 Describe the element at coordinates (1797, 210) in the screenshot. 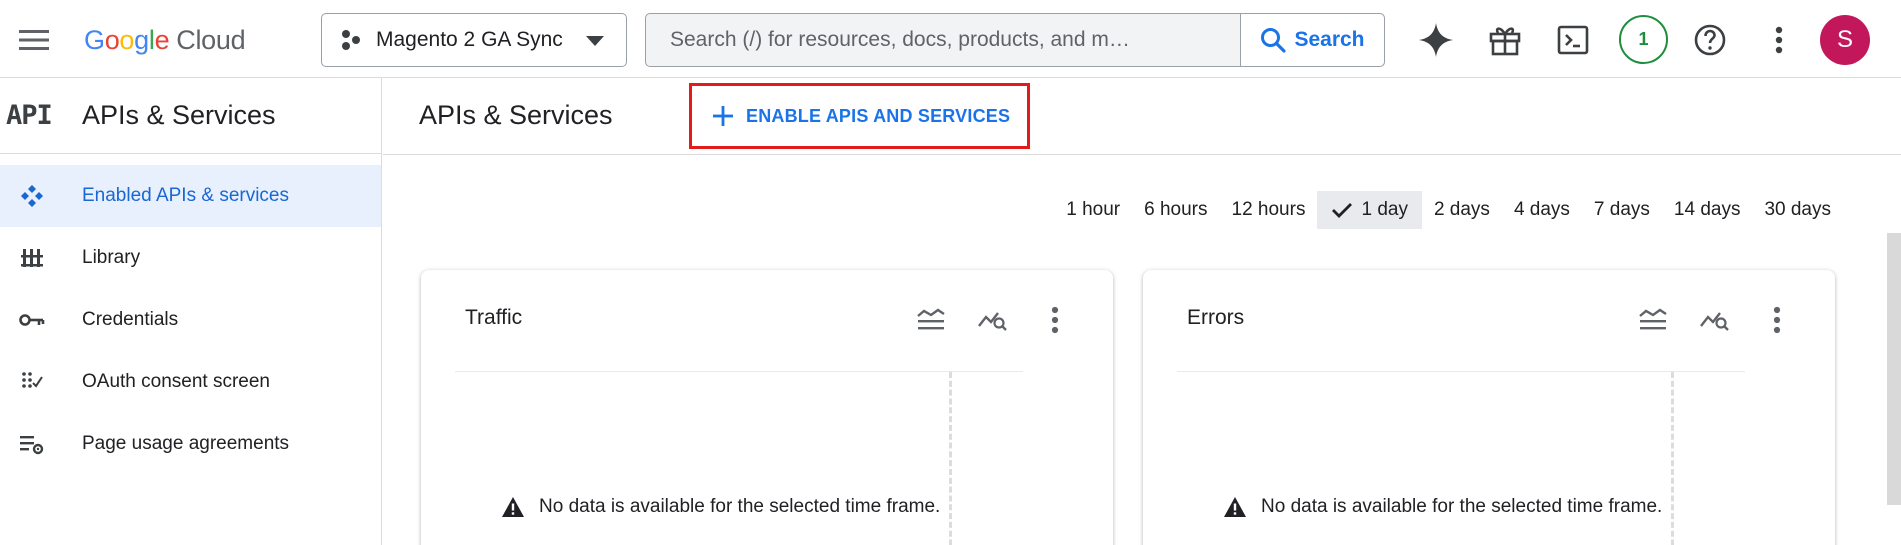

I see `time-option-30-days: 30 days` at that location.